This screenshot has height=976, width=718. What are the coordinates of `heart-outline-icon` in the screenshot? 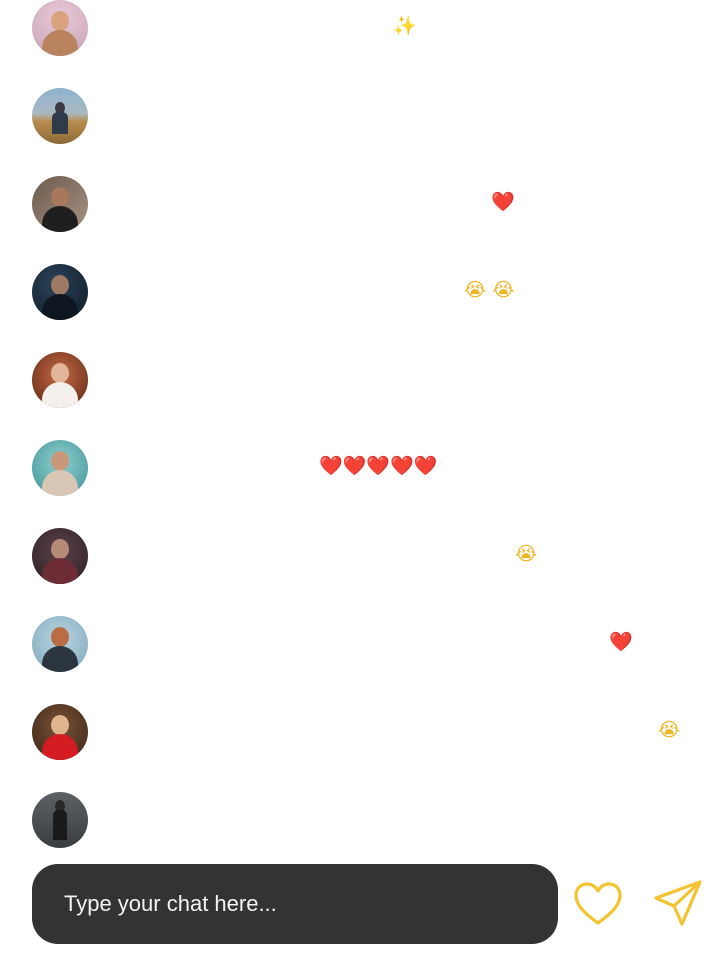 It's located at (598, 903).